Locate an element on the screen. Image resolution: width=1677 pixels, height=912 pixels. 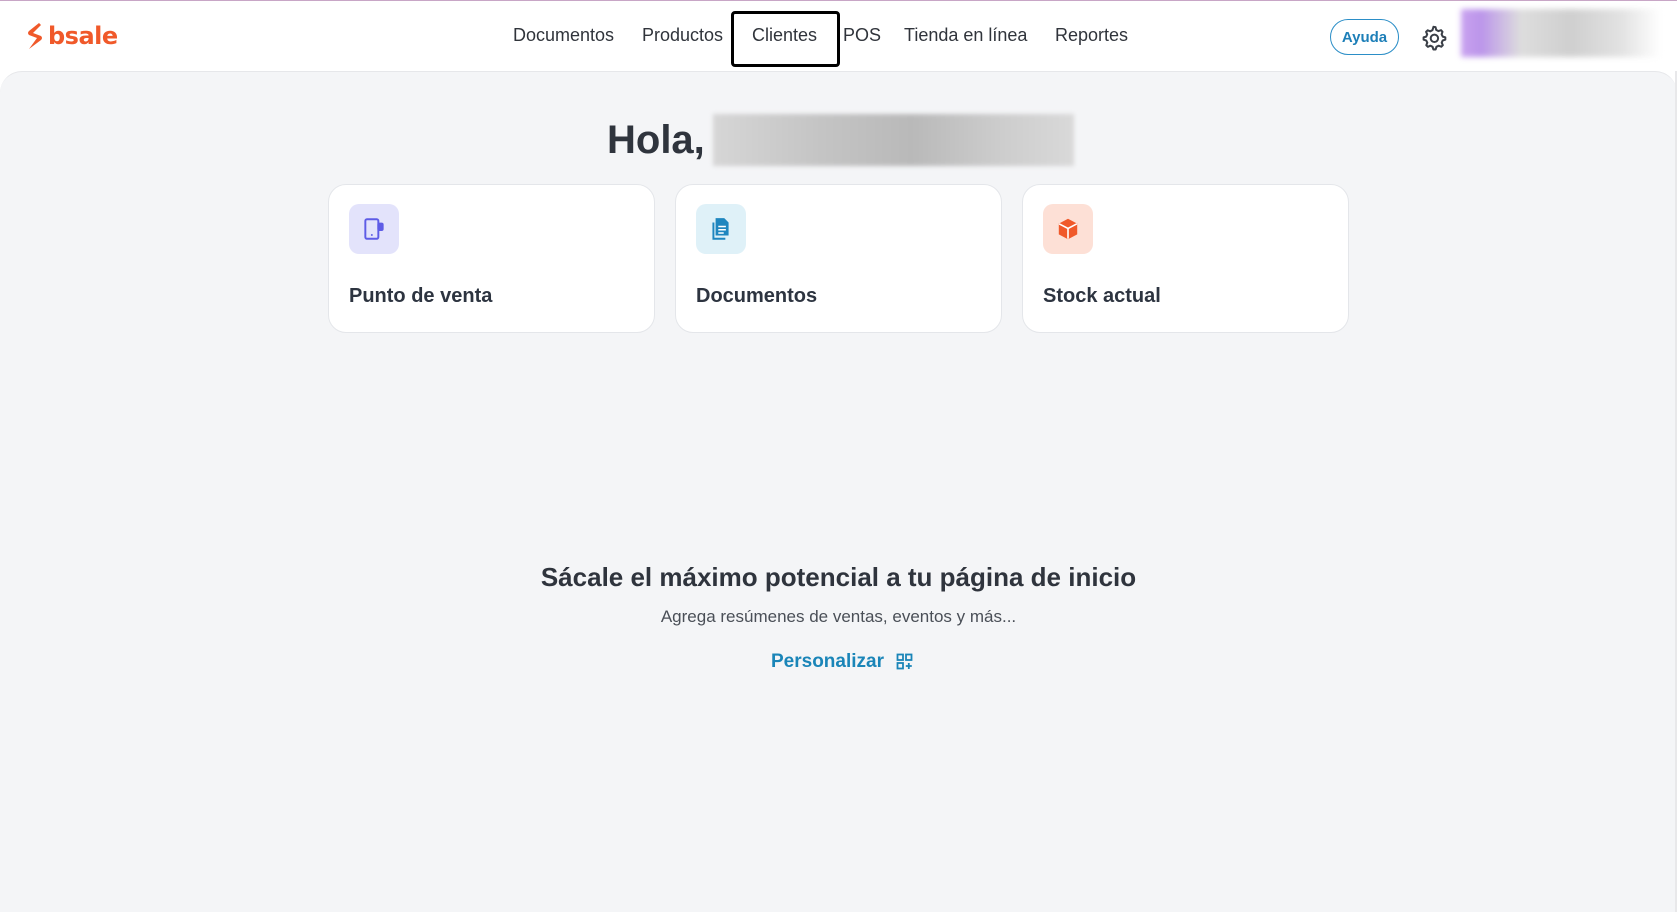
document-icon is located at coordinates (721, 229).